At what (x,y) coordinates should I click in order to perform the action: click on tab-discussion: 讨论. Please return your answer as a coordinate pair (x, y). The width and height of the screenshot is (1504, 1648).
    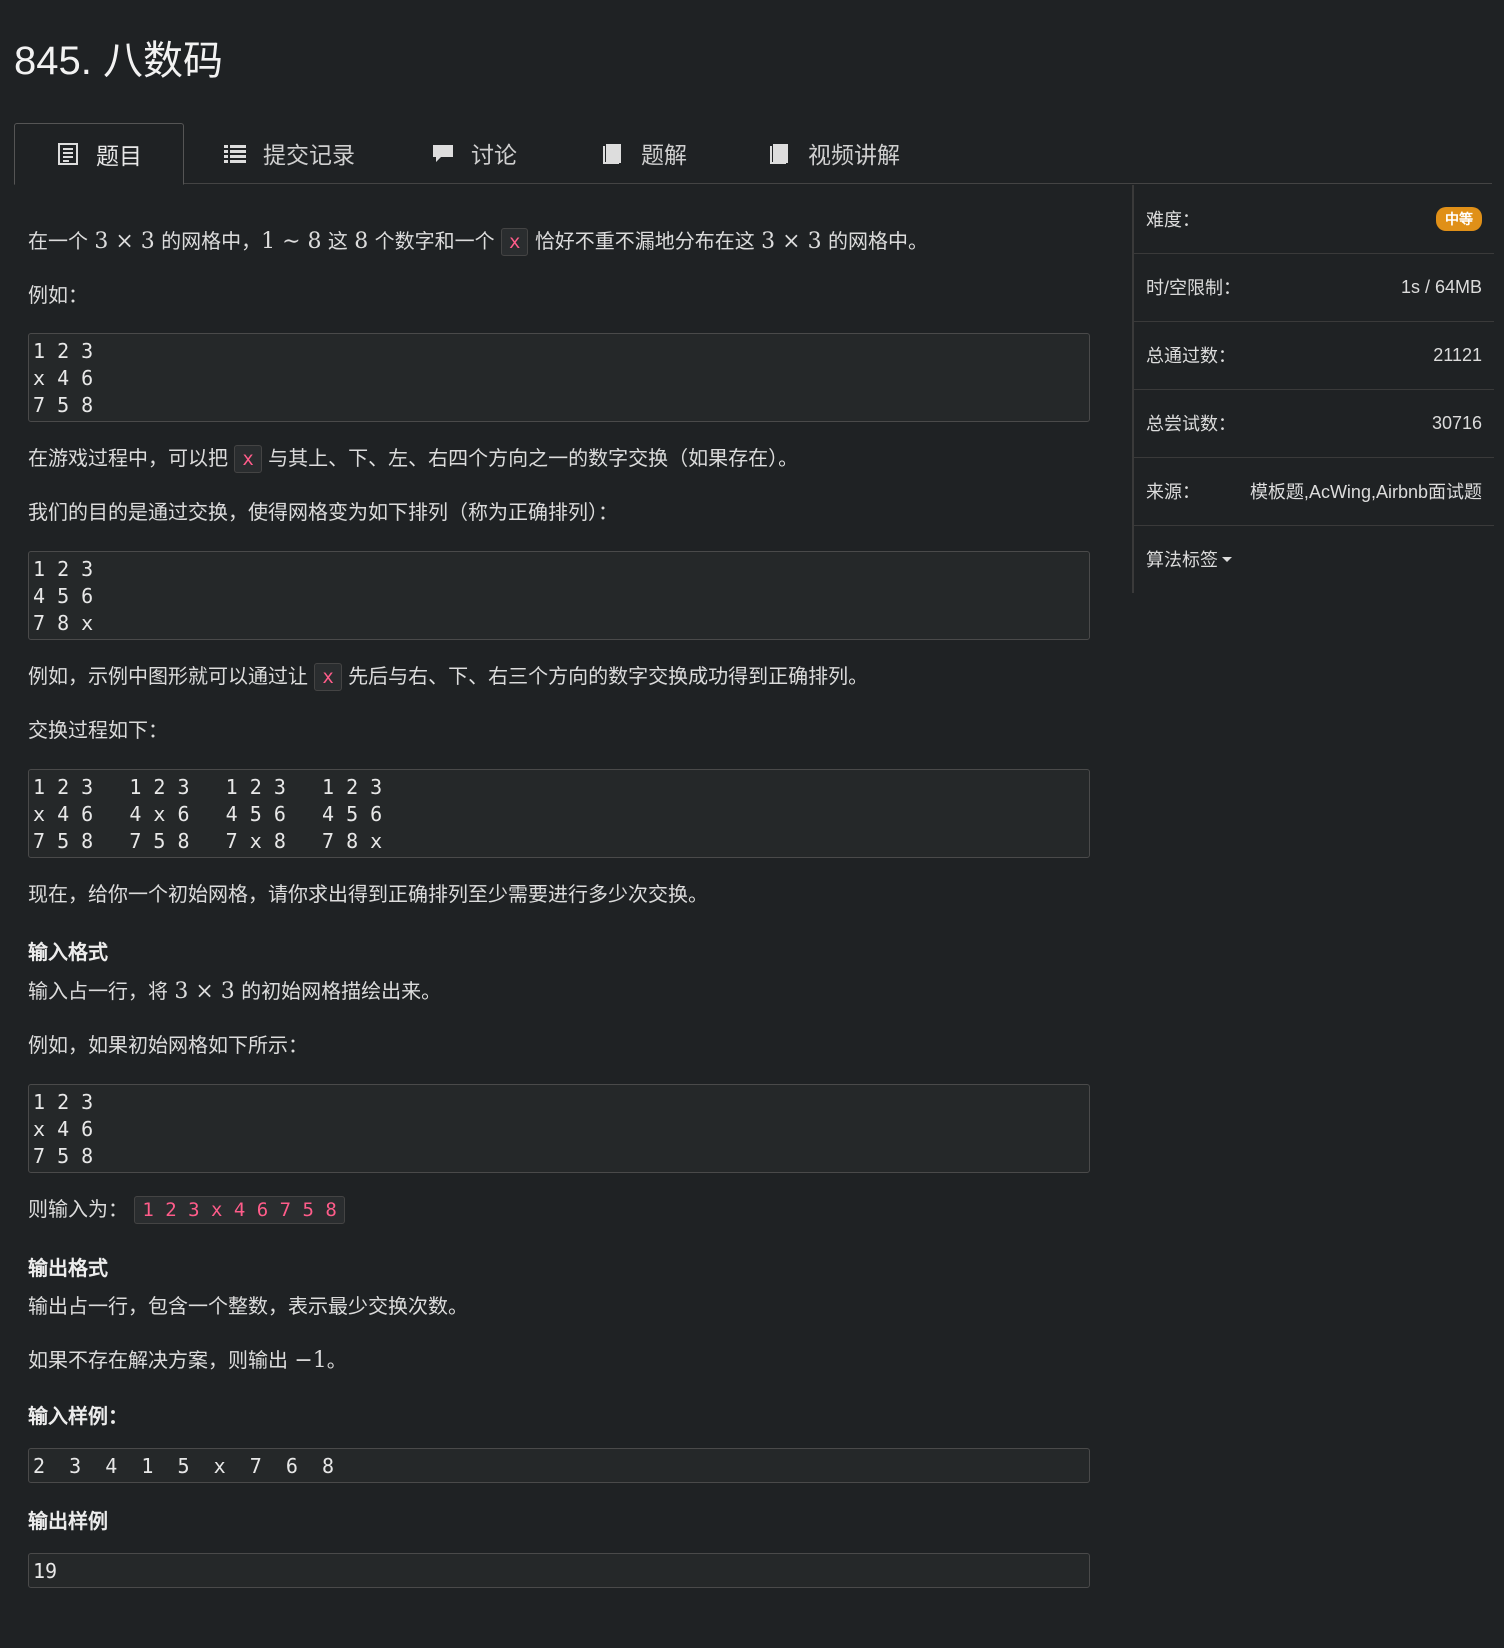
    Looking at the image, I should click on (474, 153).